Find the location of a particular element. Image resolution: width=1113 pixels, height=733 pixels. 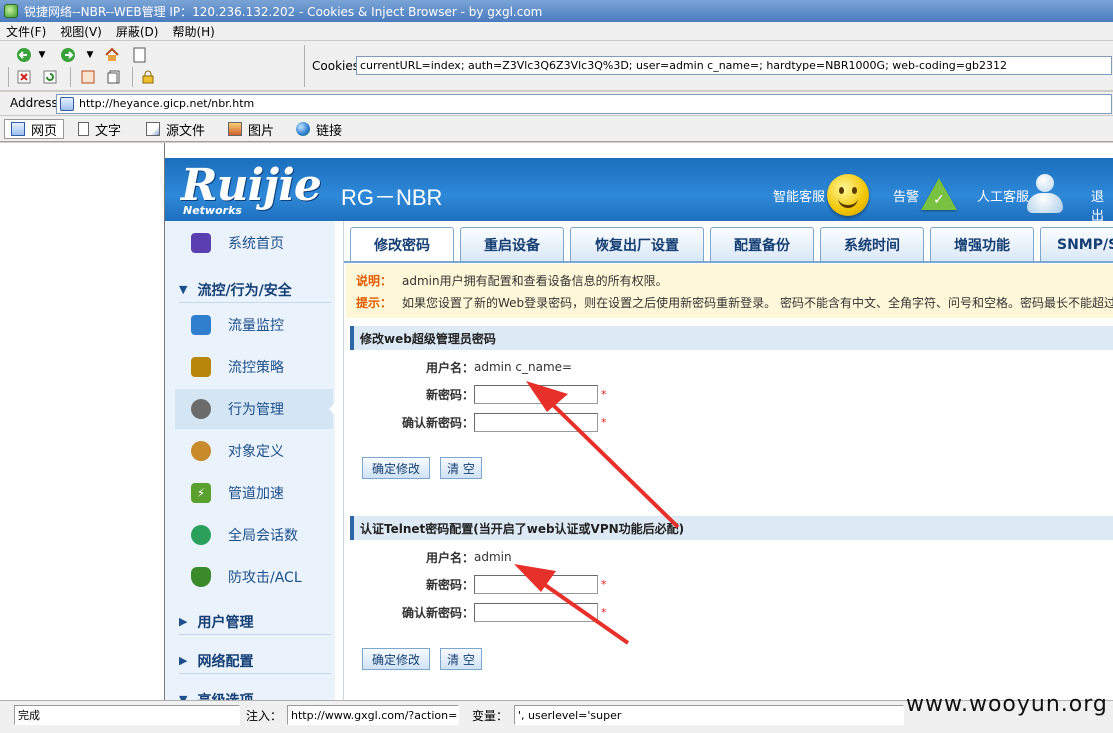

nav-item-behavior: 行为管理 is located at coordinates (254, 409).